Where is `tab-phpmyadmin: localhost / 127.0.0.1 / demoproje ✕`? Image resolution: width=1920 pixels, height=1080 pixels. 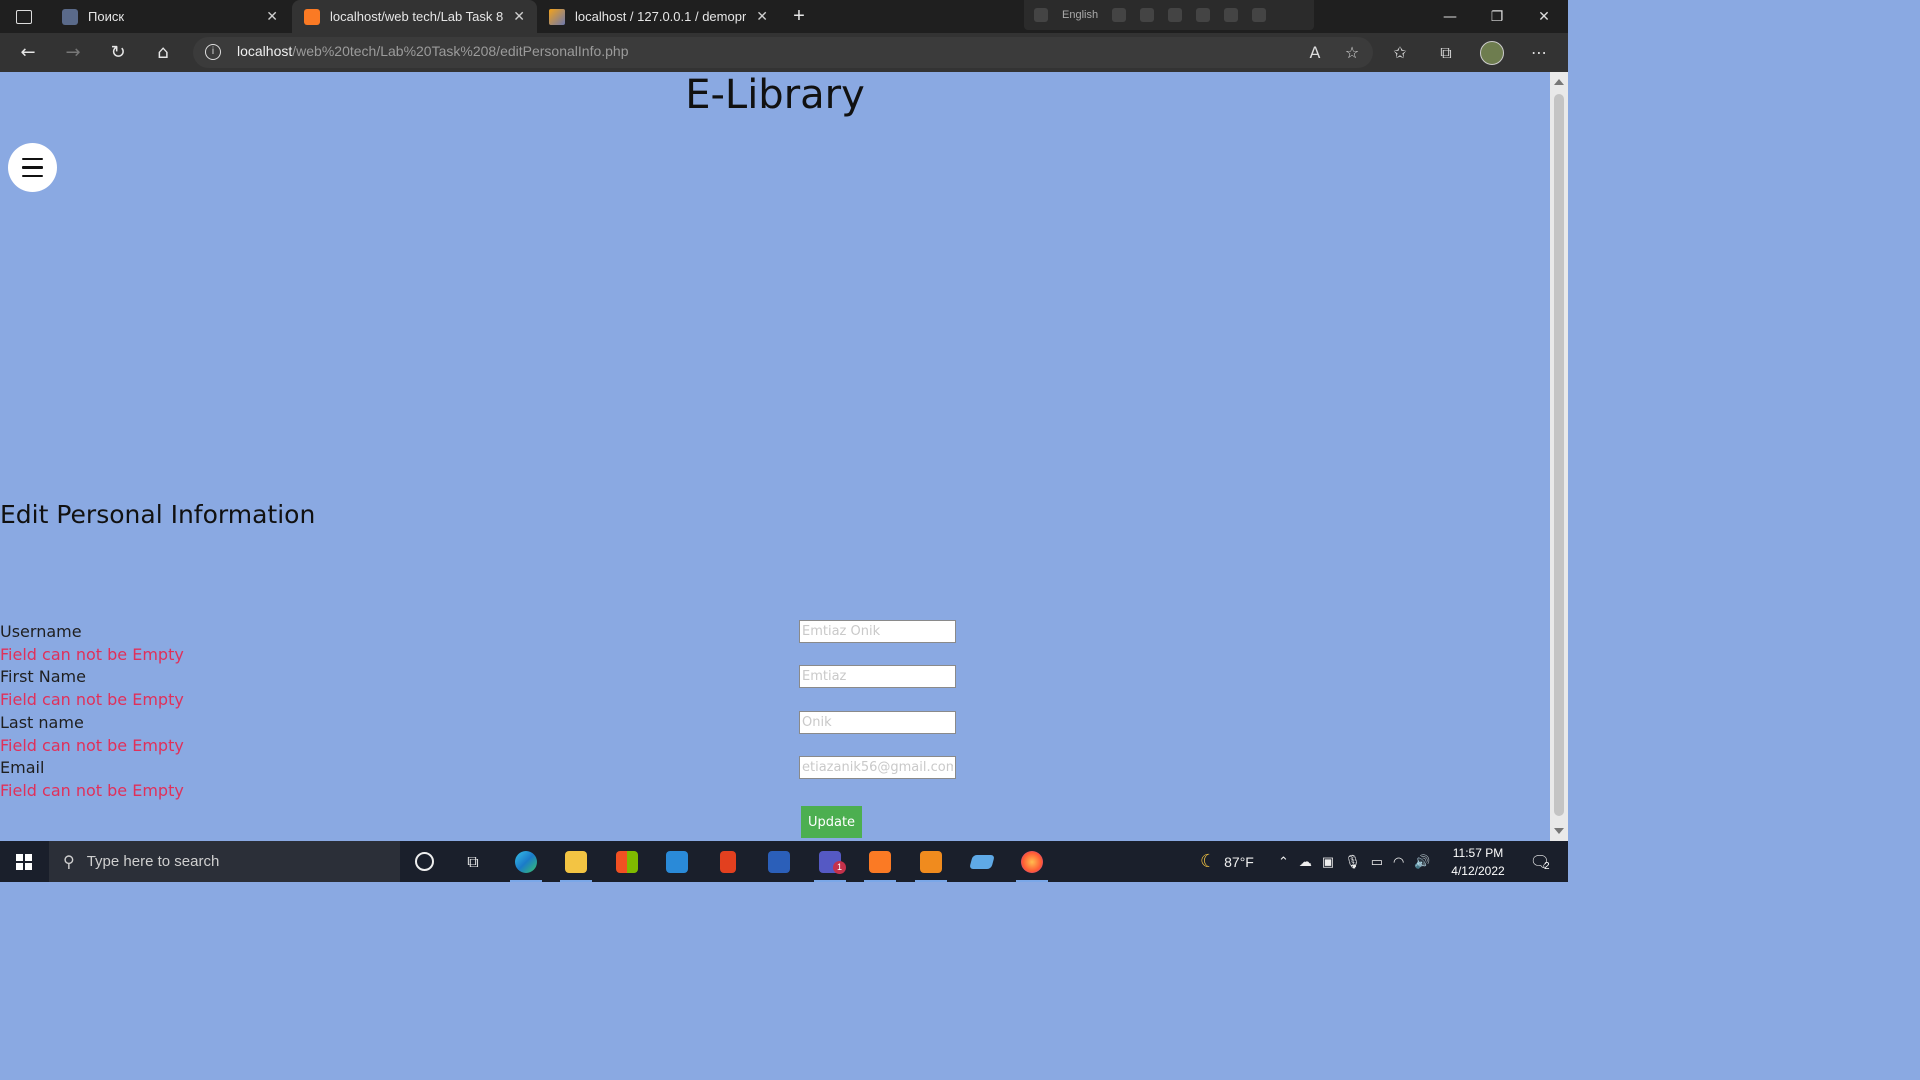
tab-phpmyadmin: localhost / 127.0.0.1 / demoproje ✕ is located at coordinates (658, 16).